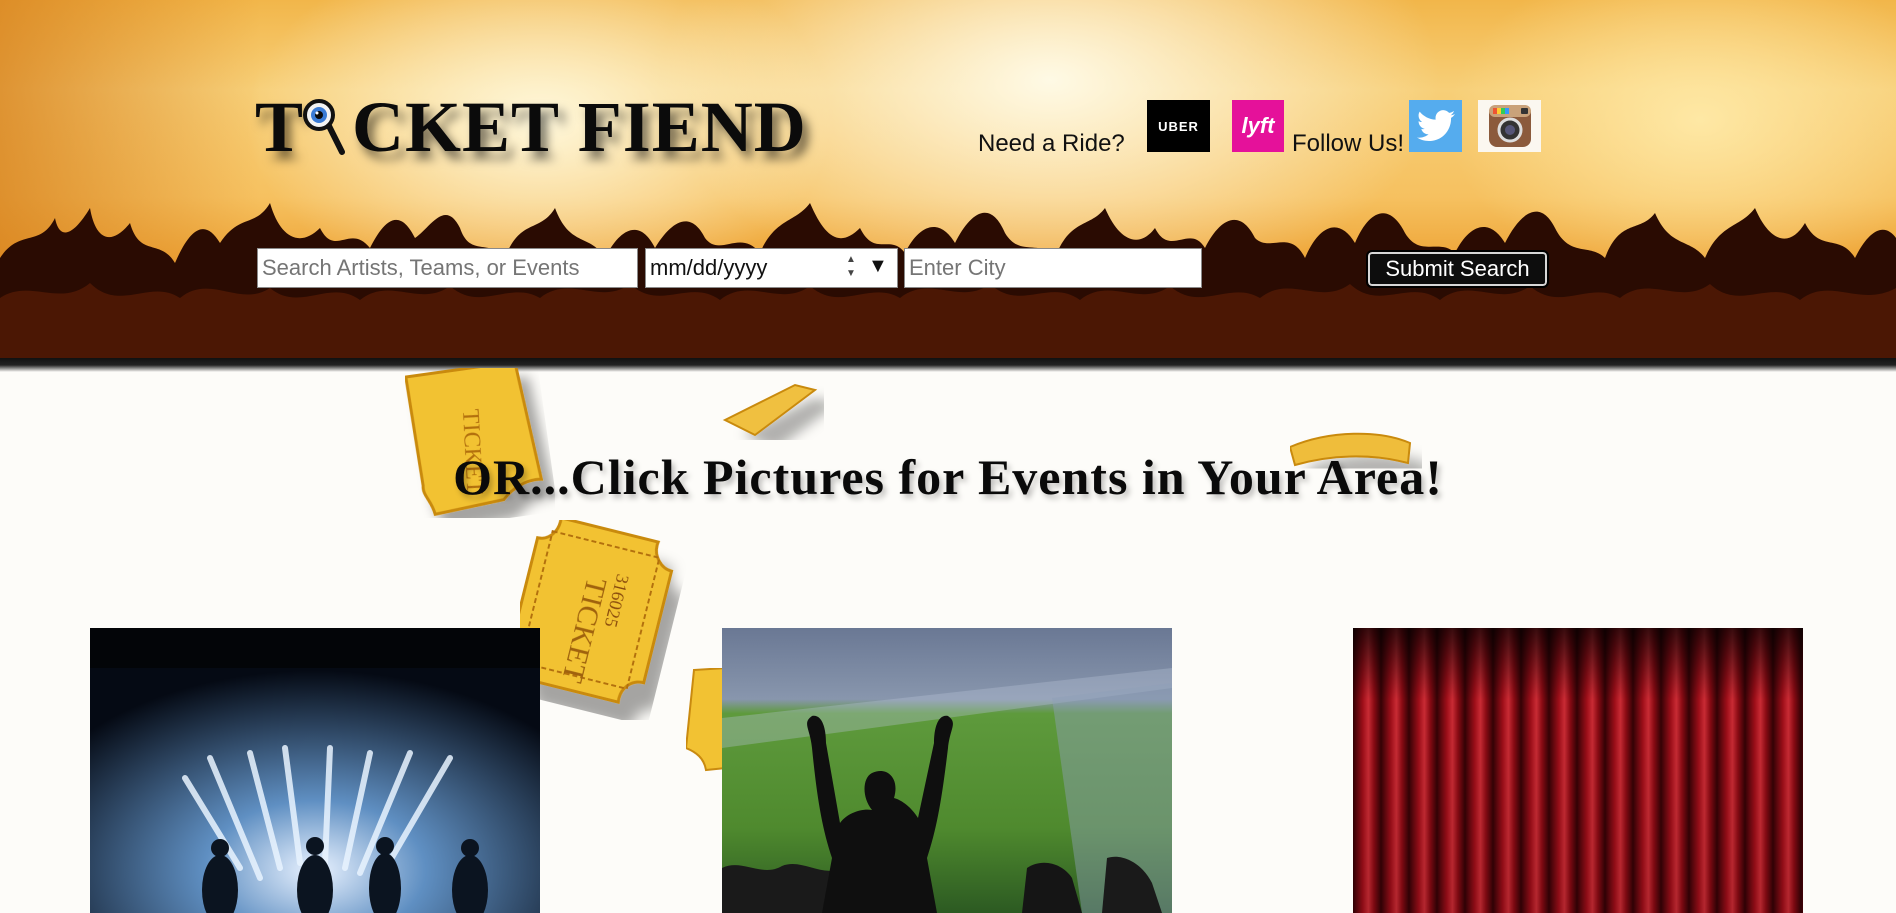  I want to click on sports-category-tile, so click(947, 770).